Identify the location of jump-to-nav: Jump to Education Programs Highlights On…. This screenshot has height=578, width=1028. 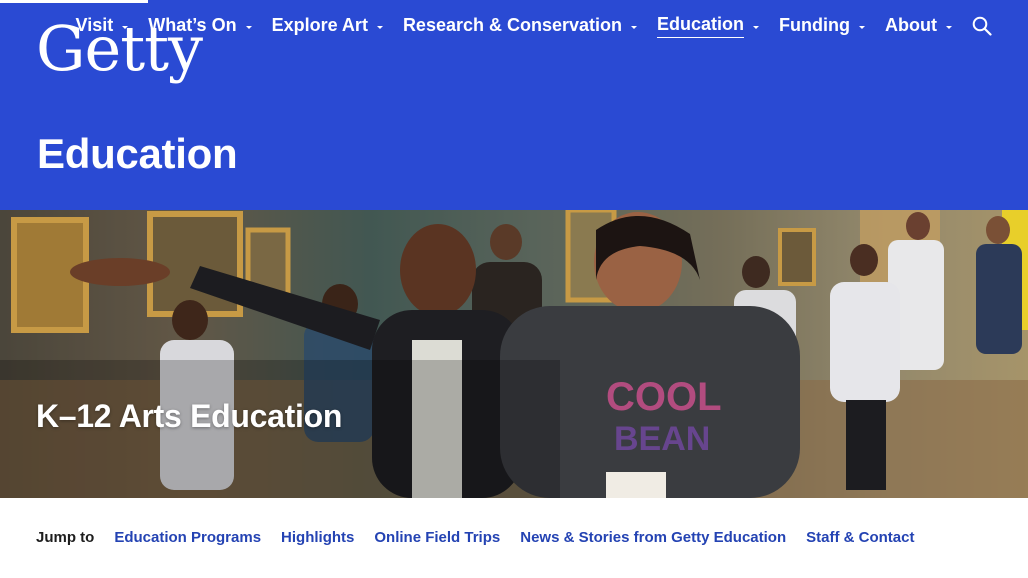
(475, 537).